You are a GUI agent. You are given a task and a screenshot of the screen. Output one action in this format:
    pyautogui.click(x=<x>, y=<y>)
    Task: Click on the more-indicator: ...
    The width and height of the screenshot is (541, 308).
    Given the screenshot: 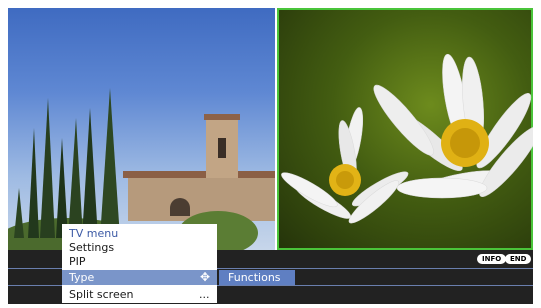 What is the action you would take?
    pyautogui.click(x=204, y=294)
    